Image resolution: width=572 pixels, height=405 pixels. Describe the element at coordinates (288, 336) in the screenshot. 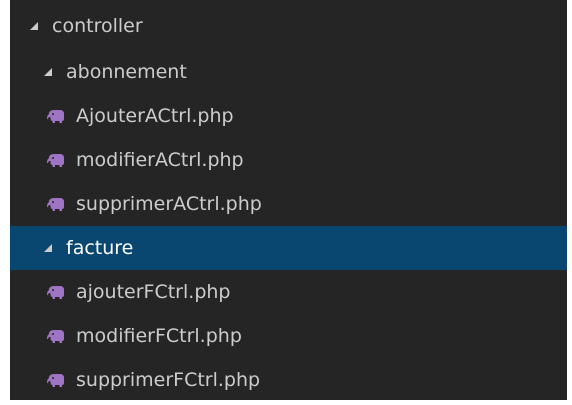

I see `tree-file-modifierfctrl: modifierFCtrl.php` at that location.